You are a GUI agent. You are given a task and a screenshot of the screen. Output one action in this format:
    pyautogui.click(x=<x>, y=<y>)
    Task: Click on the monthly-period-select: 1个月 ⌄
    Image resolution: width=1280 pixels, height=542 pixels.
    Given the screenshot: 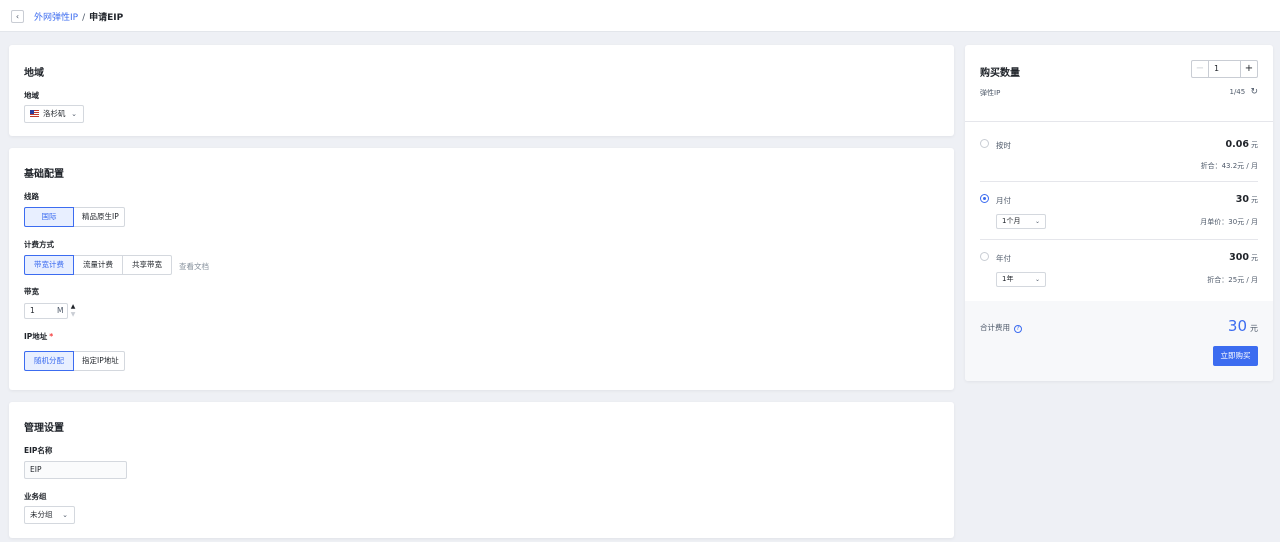 What is the action you would take?
    pyautogui.click(x=1021, y=221)
    